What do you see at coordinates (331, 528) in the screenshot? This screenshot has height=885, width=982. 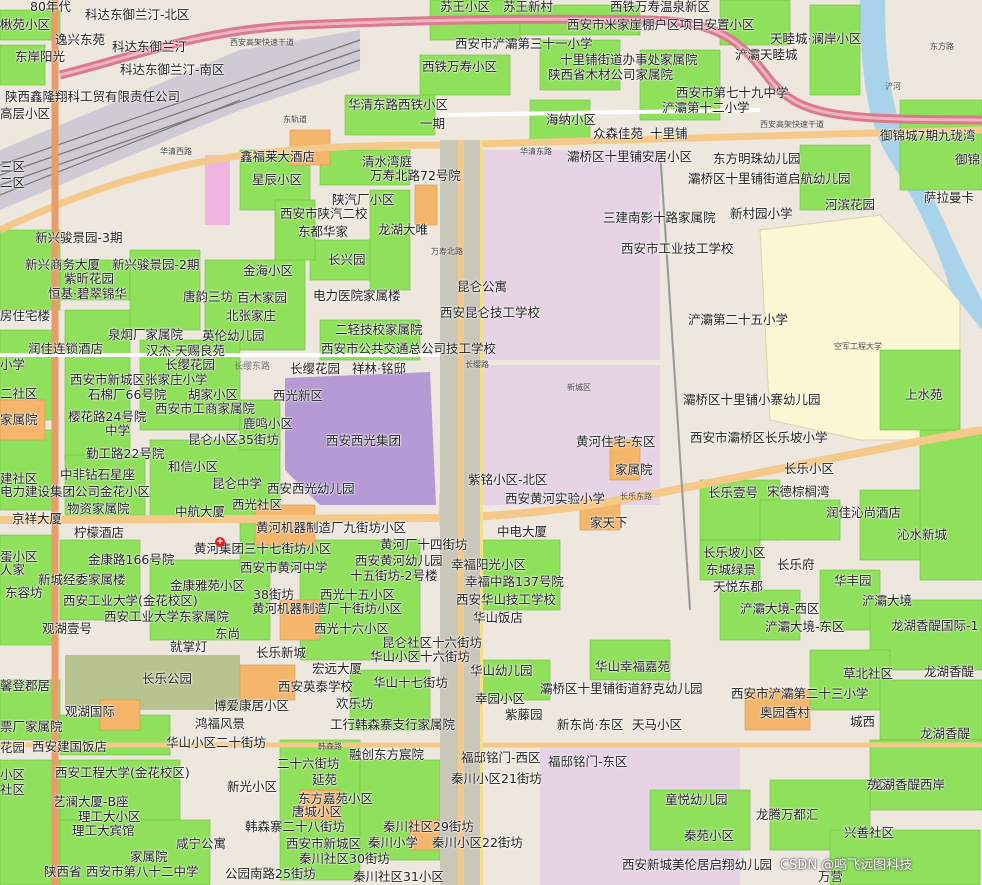 I see `map-label: 黄河机器制造厂九街坊小区` at bounding box center [331, 528].